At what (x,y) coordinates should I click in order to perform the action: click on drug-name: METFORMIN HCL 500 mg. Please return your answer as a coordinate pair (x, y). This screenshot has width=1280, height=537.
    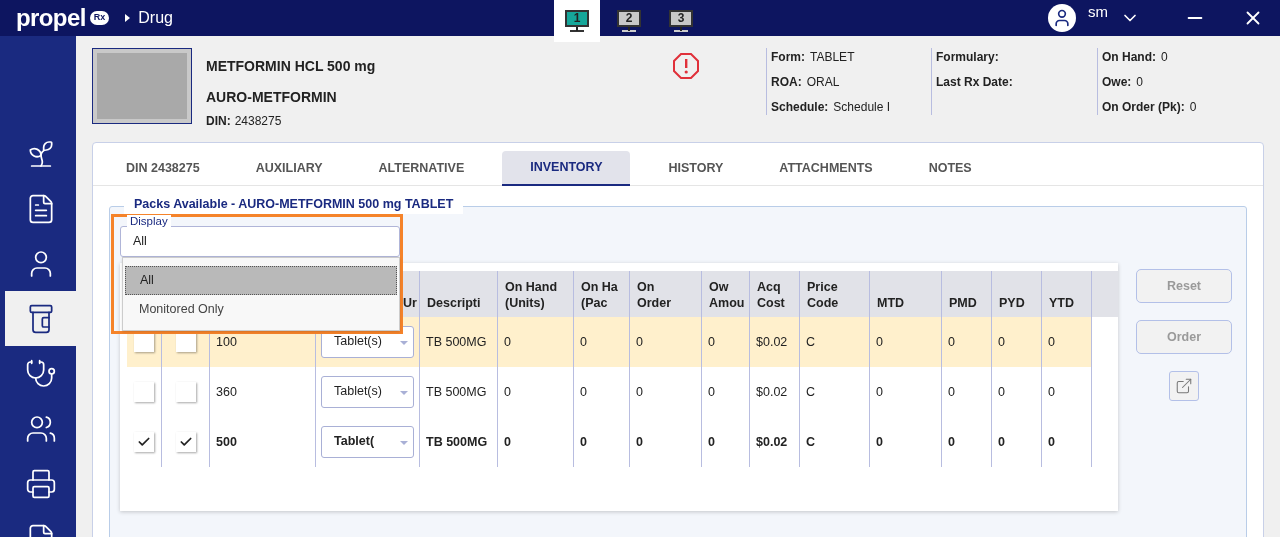
    Looking at the image, I should click on (291, 66).